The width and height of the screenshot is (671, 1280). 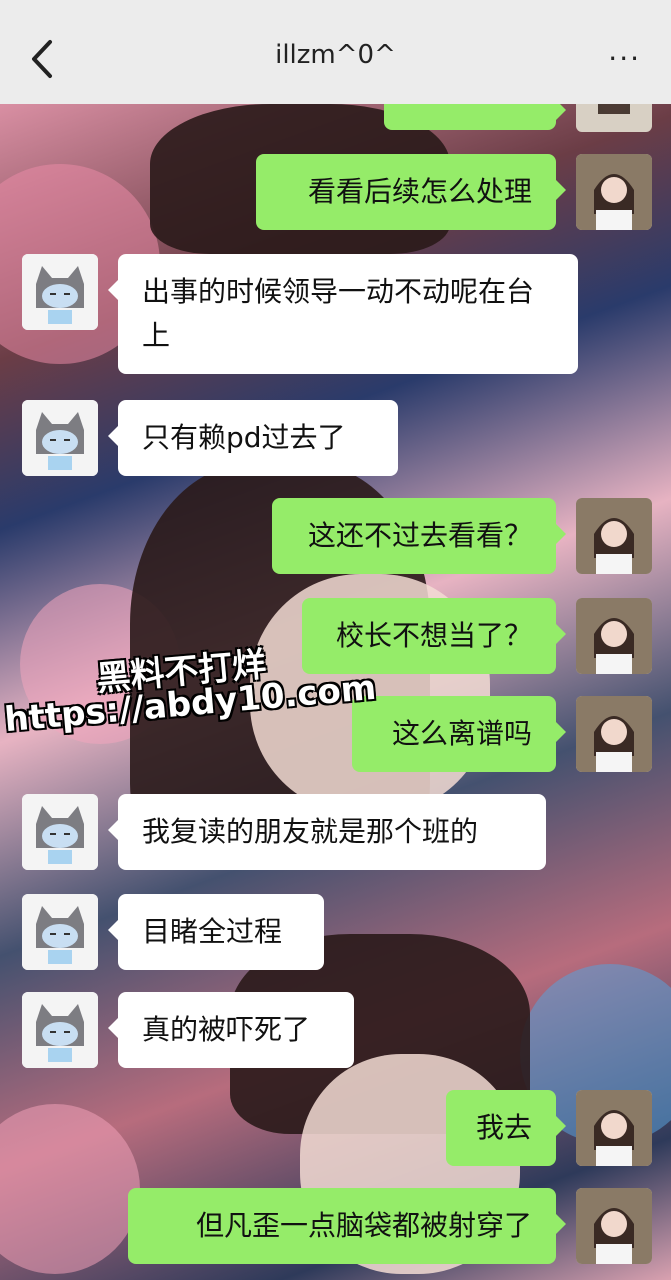 What do you see at coordinates (216, 932) in the screenshot?
I see `message-bubble: 目睹全过程` at bounding box center [216, 932].